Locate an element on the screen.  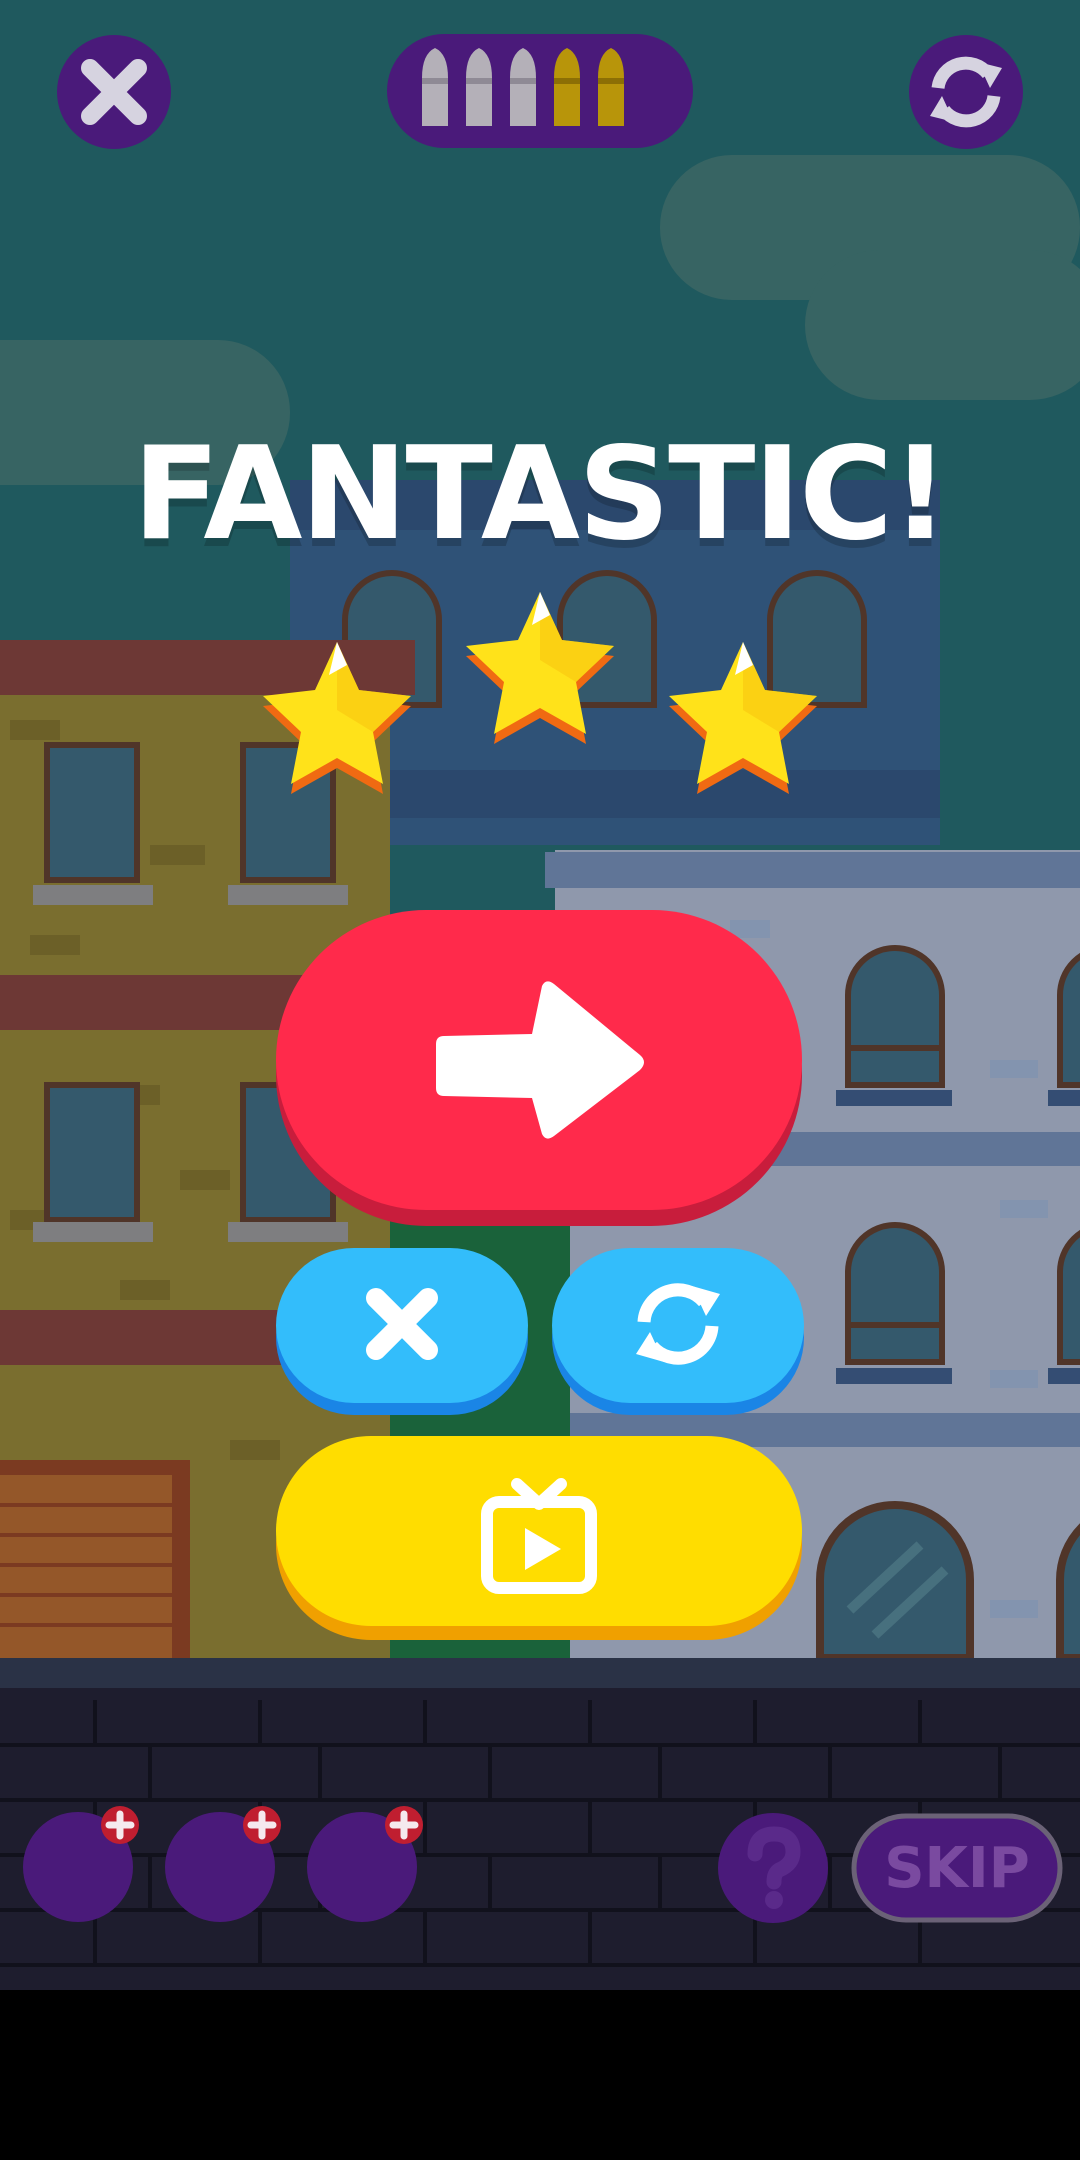
skip-button: SKIP is located at coordinates (957, 1868).